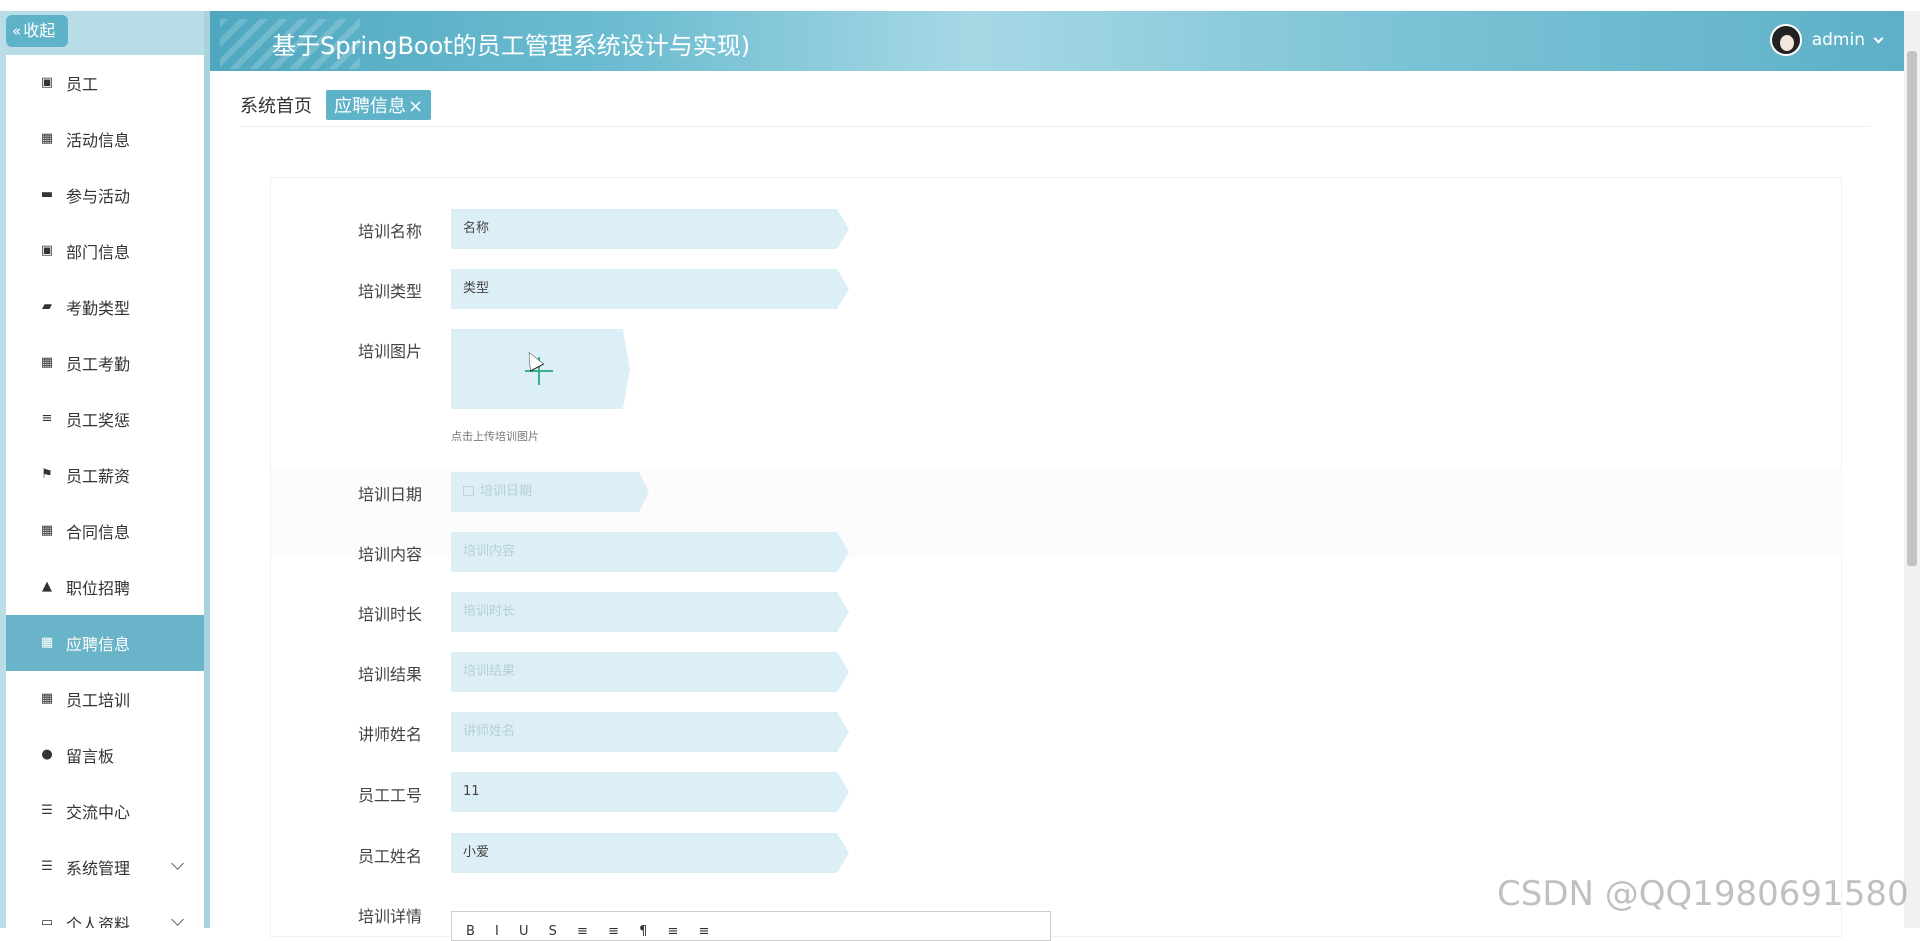  Describe the element at coordinates (98, 476) in the screenshot. I see `sidebar-item-label: 员工薪资` at that location.